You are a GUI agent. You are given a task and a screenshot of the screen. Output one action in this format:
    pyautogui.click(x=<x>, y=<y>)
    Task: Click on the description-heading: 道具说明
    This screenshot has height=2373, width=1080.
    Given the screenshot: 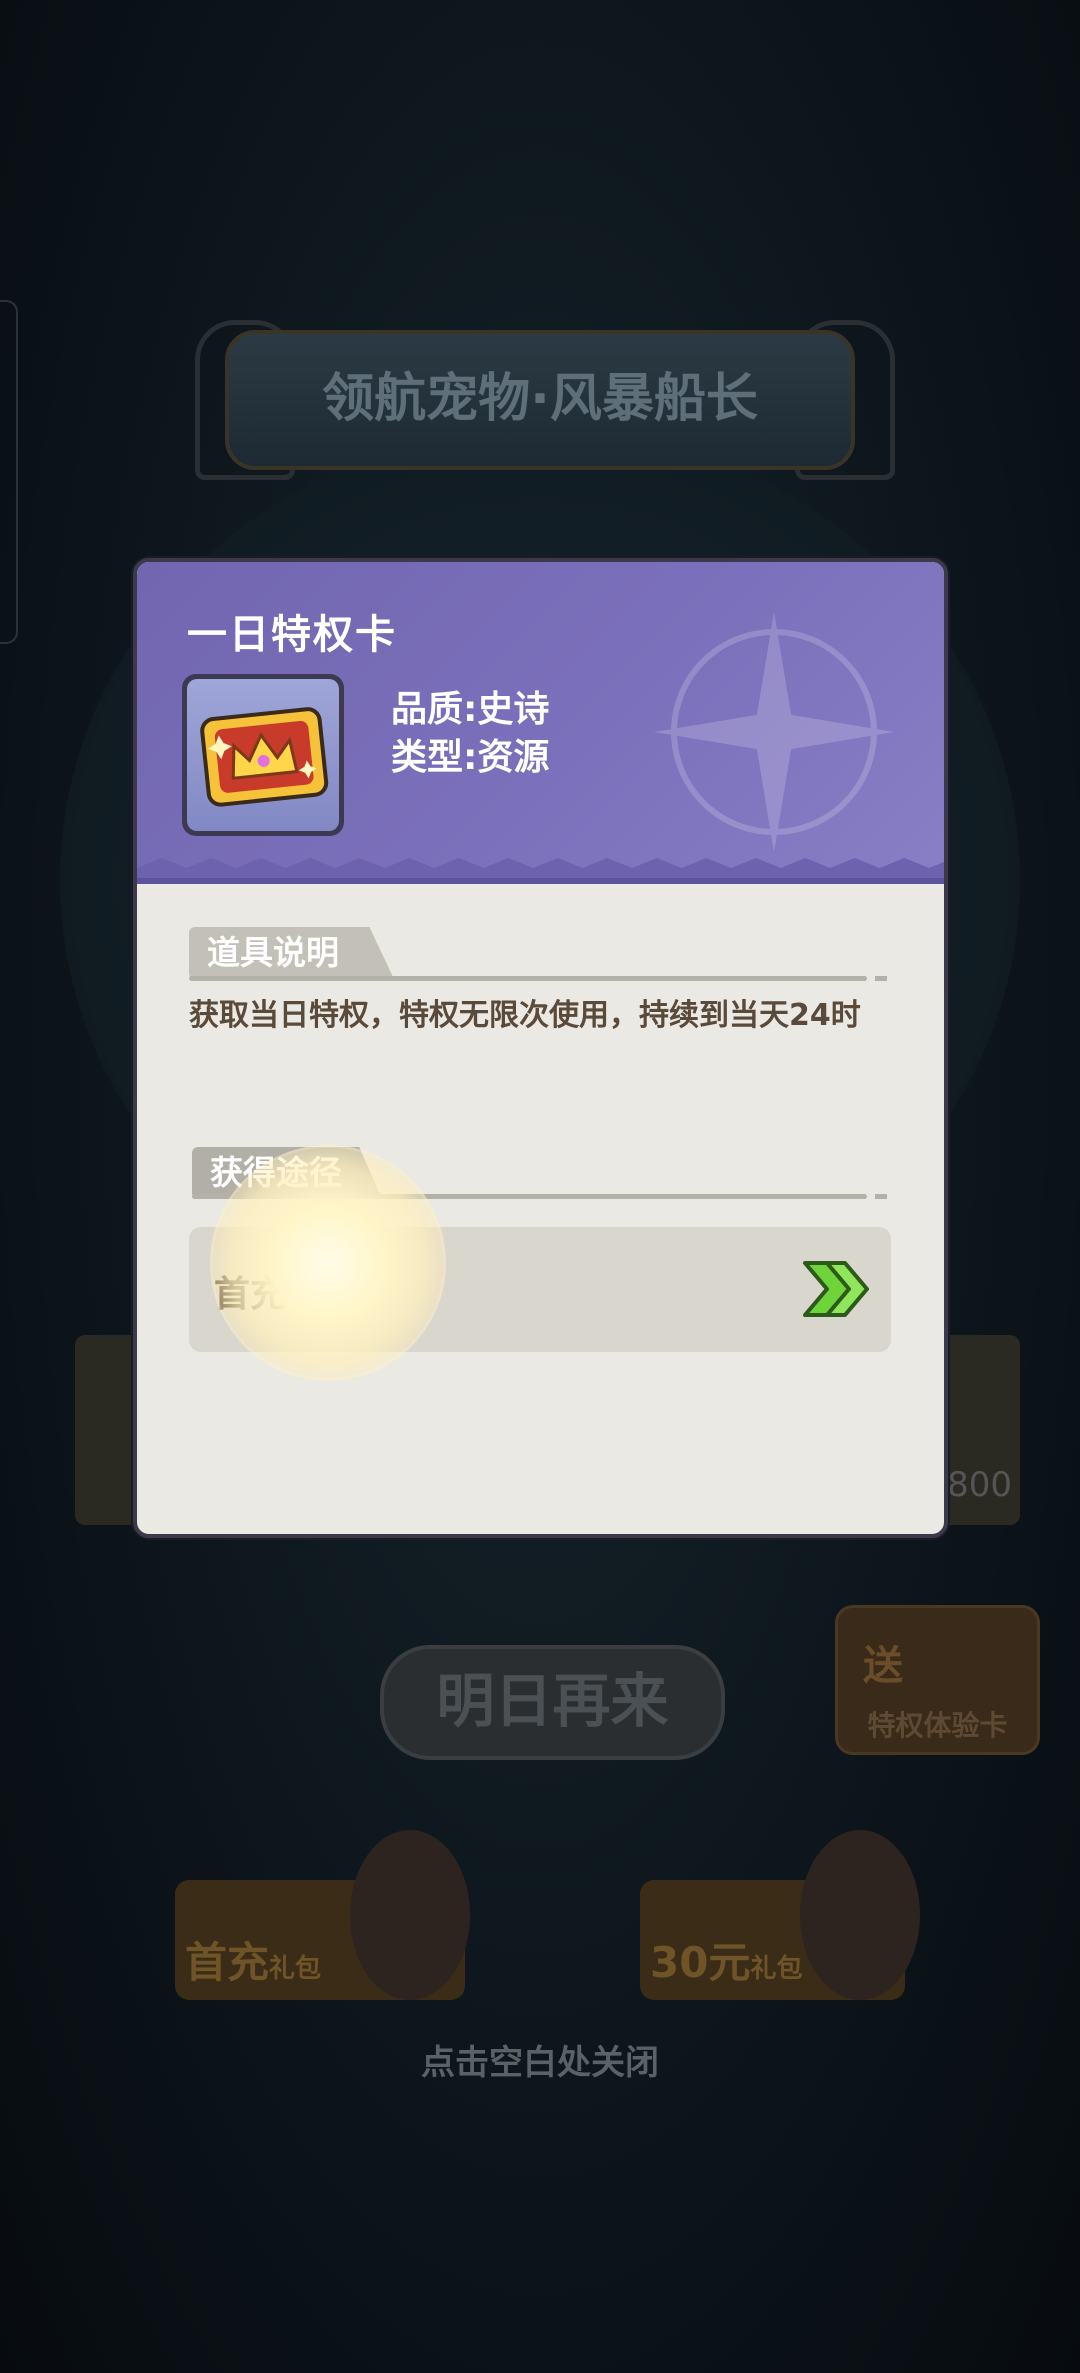 What is the action you would take?
    pyautogui.click(x=291, y=953)
    